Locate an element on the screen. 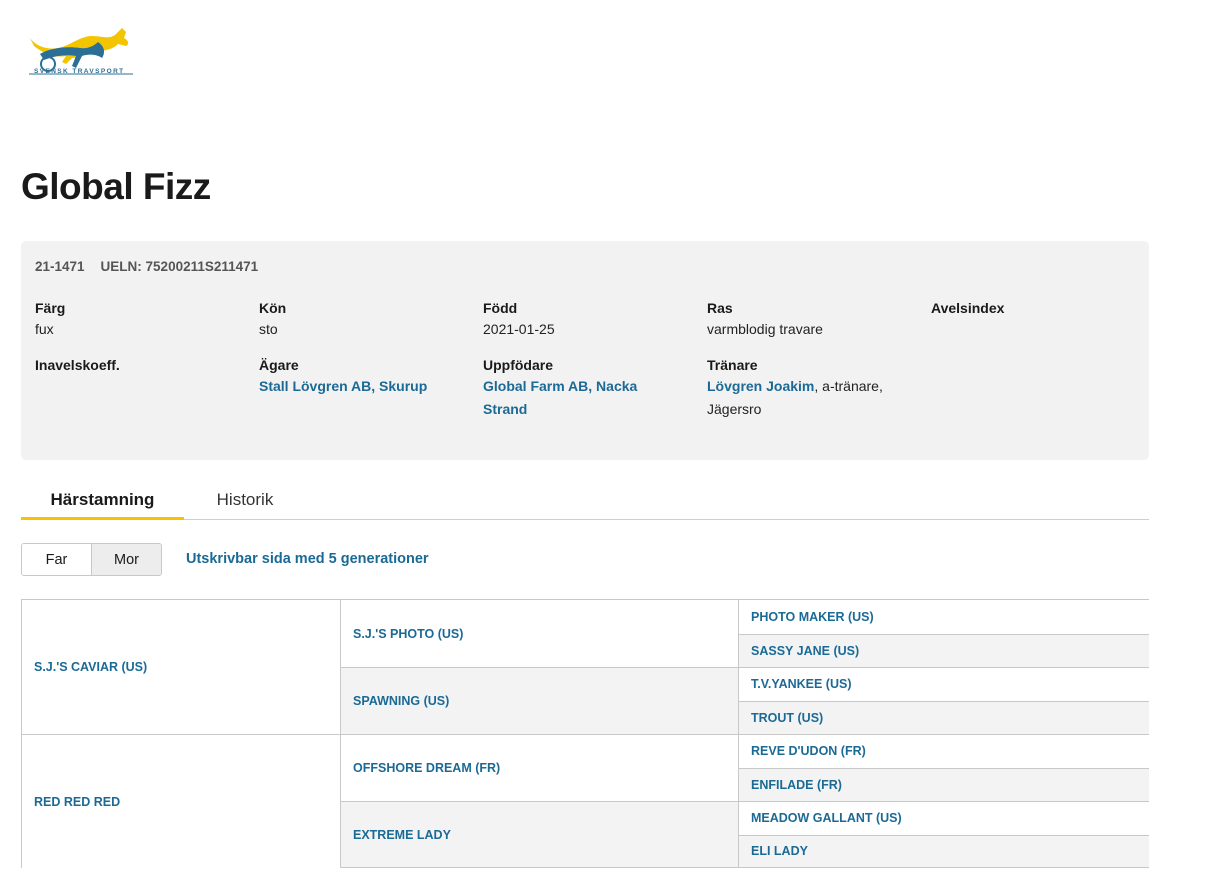  field-owner: Ägare Stall Lövgren AB, Skurup is located at coordinates (364, 377).